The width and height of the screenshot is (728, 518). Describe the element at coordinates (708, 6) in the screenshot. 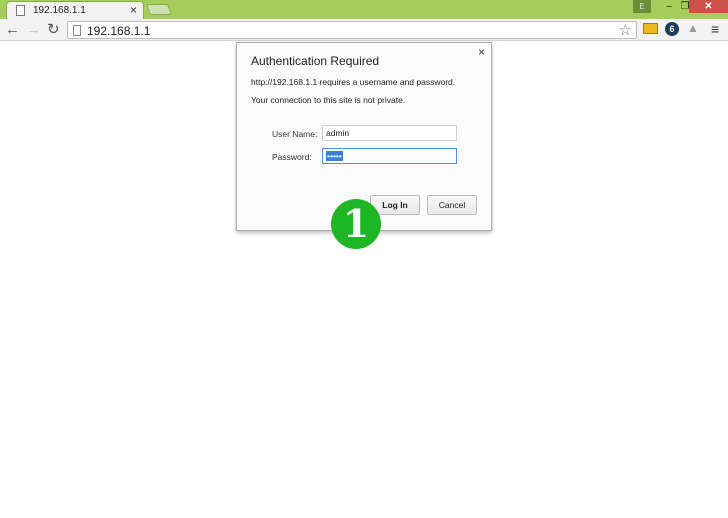

I see `close-window-button: ✕` at that location.